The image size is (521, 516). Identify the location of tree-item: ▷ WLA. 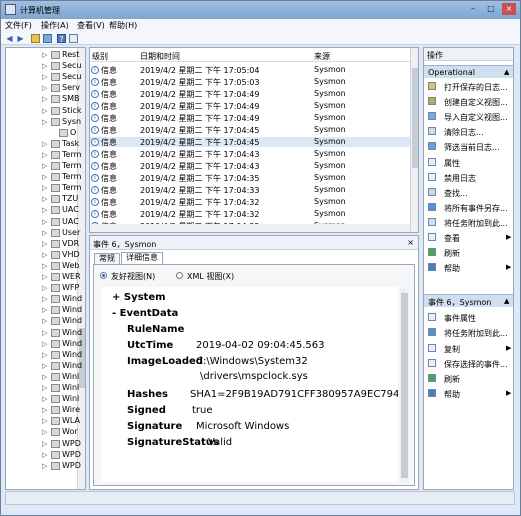
(45, 421).